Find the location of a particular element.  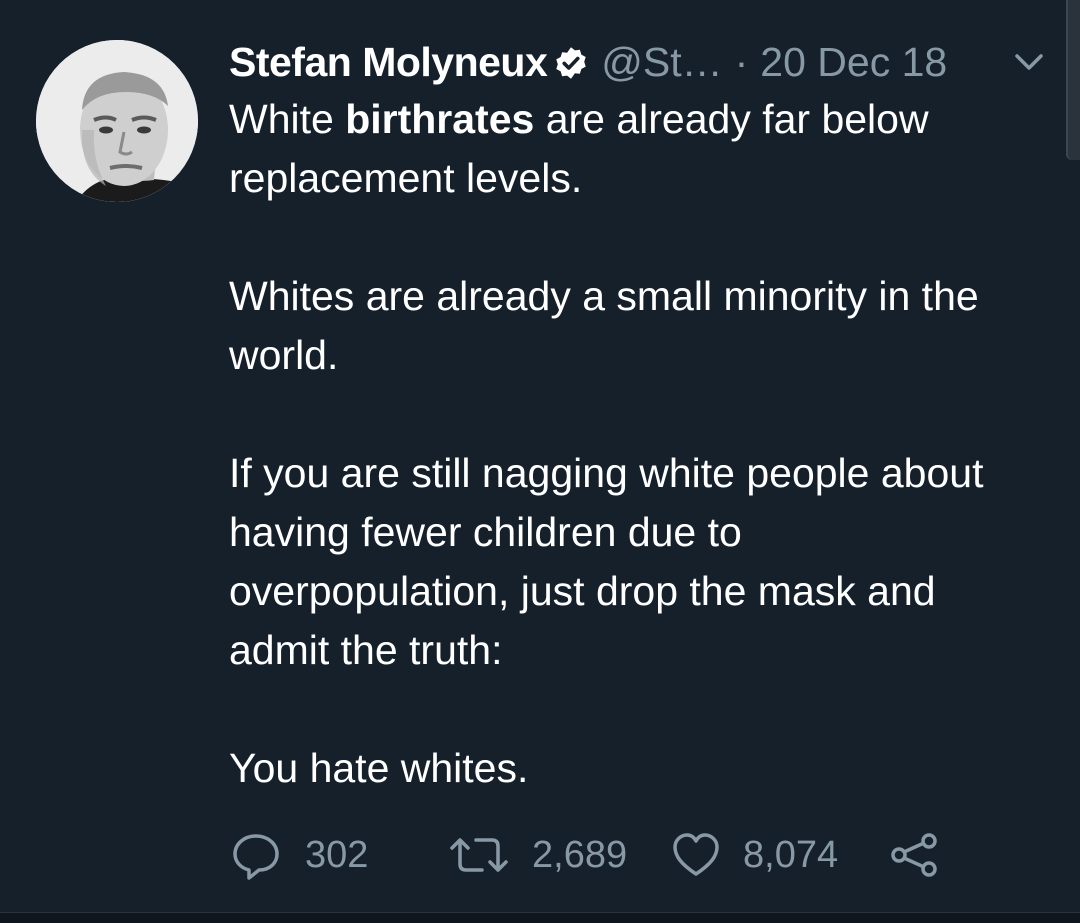

like-button: 8,074 is located at coordinates (754, 855).